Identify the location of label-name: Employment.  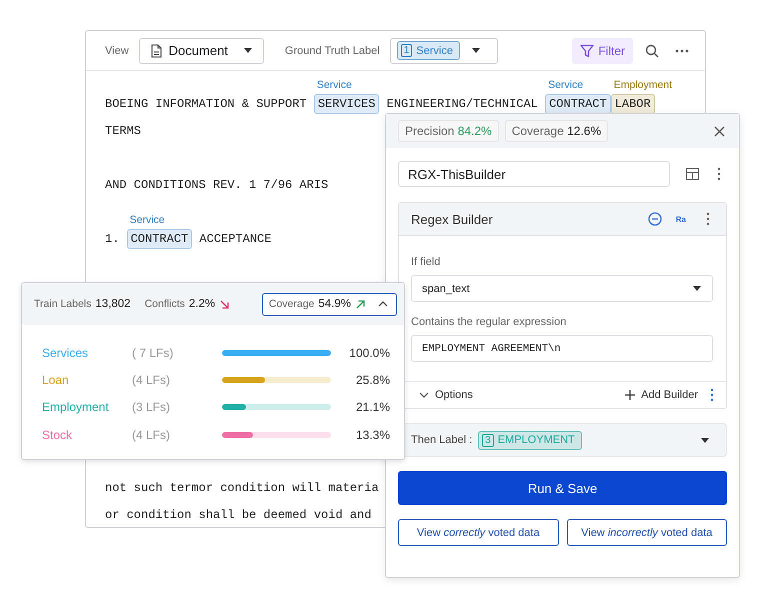
(76, 407).